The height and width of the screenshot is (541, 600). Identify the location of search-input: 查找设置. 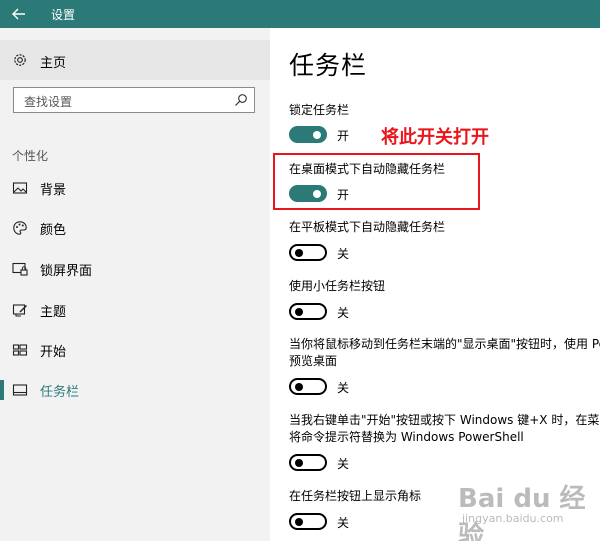
(134, 100).